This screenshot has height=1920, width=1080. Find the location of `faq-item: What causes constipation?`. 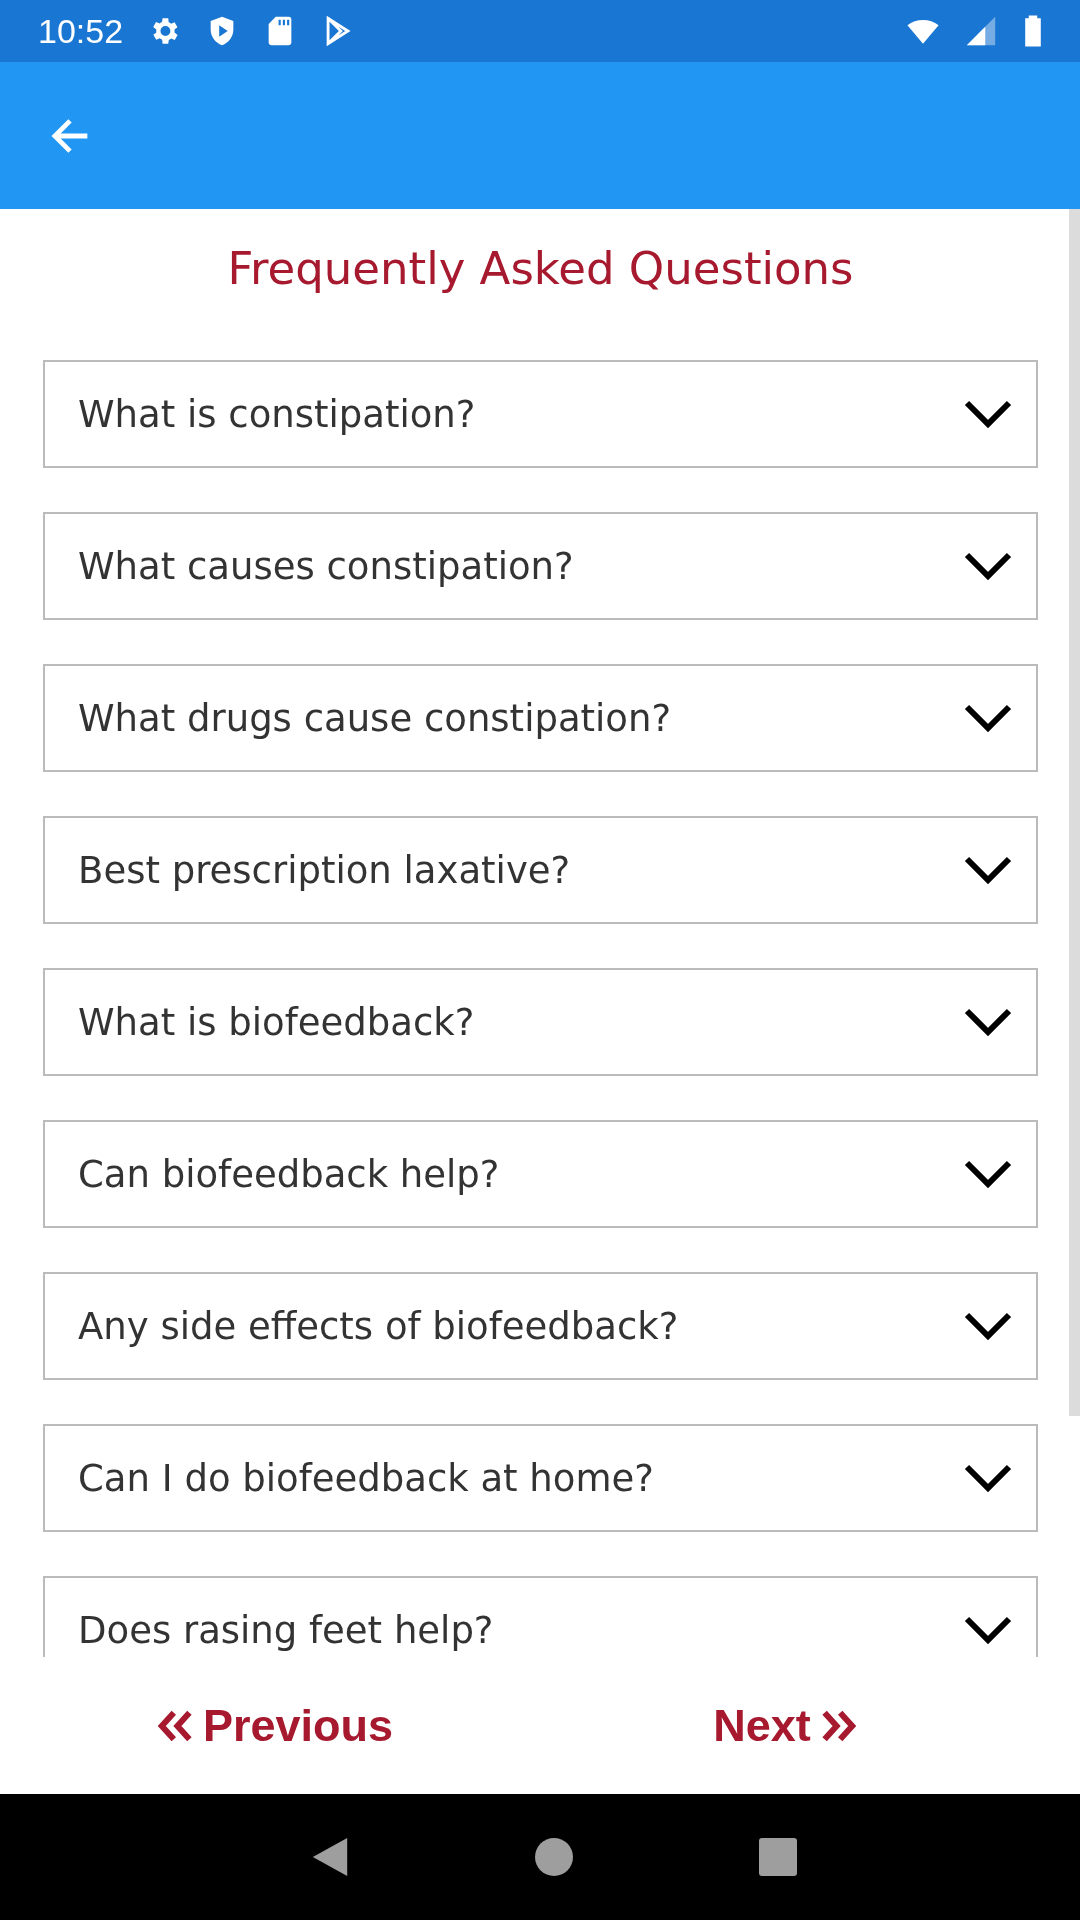

faq-item: What causes constipation? is located at coordinates (540, 566).